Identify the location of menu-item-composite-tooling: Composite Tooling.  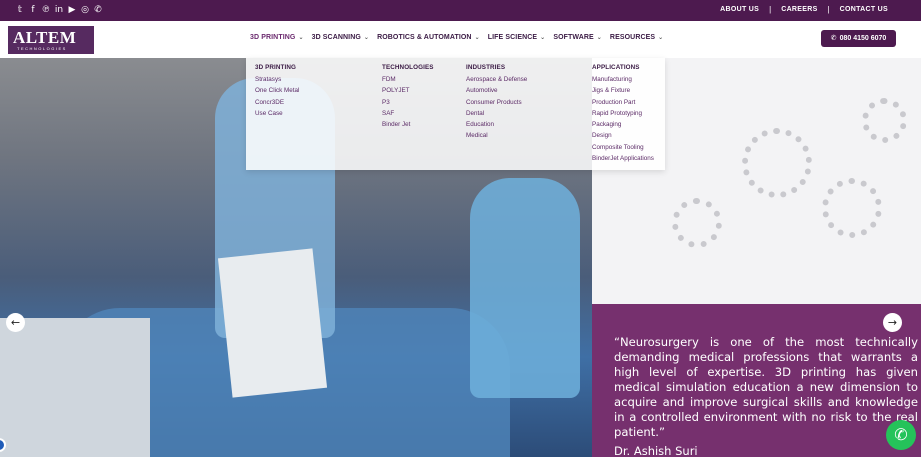
(623, 147).